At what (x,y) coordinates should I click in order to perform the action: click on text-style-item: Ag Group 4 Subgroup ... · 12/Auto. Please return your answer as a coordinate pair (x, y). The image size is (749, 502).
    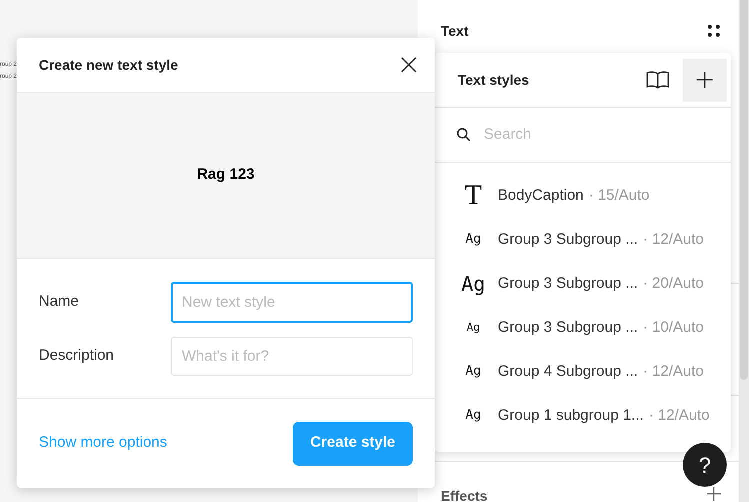
    Looking at the image, I should click on (583, 372).